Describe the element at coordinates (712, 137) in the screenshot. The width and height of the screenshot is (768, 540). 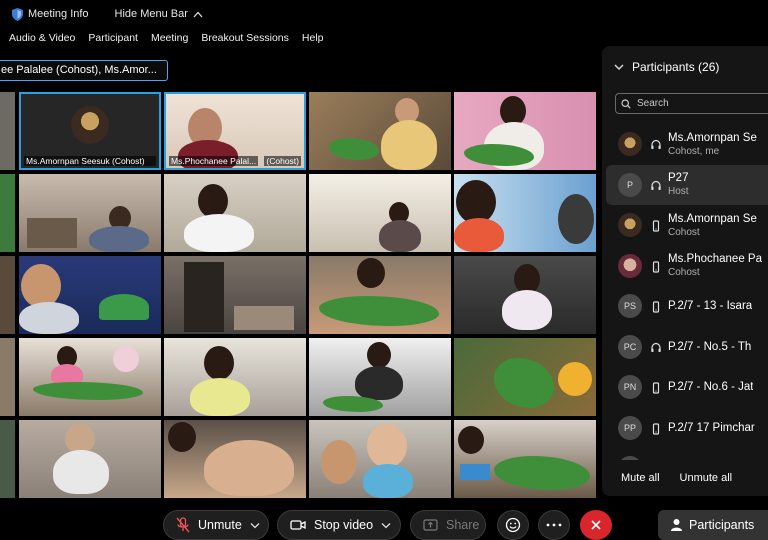
I see `participant-name: Ms.Amornpan Se` at that location.